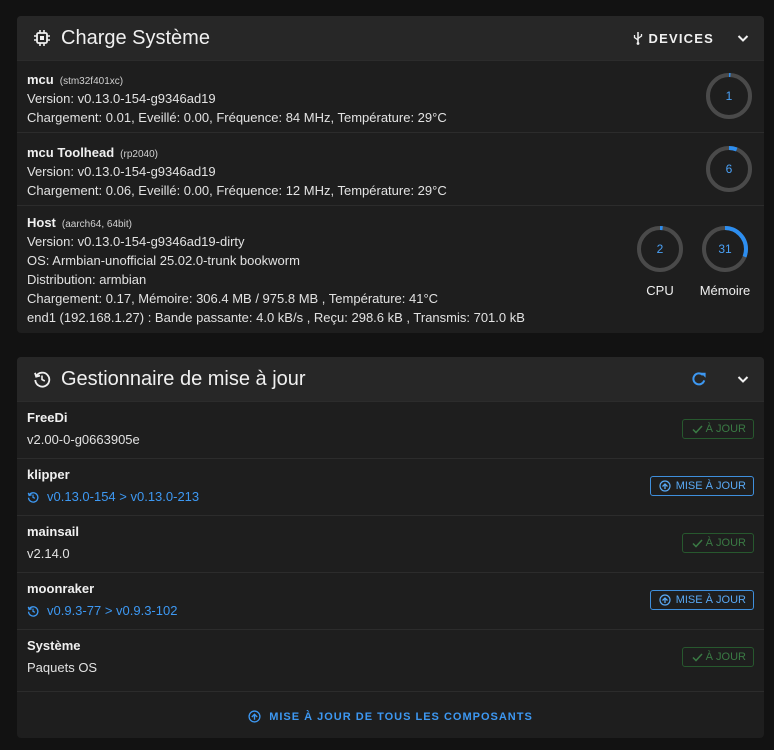 This screenshot has height=750, width=774. I want to click on update-item-version: v2.14.0, so click(48, 553).